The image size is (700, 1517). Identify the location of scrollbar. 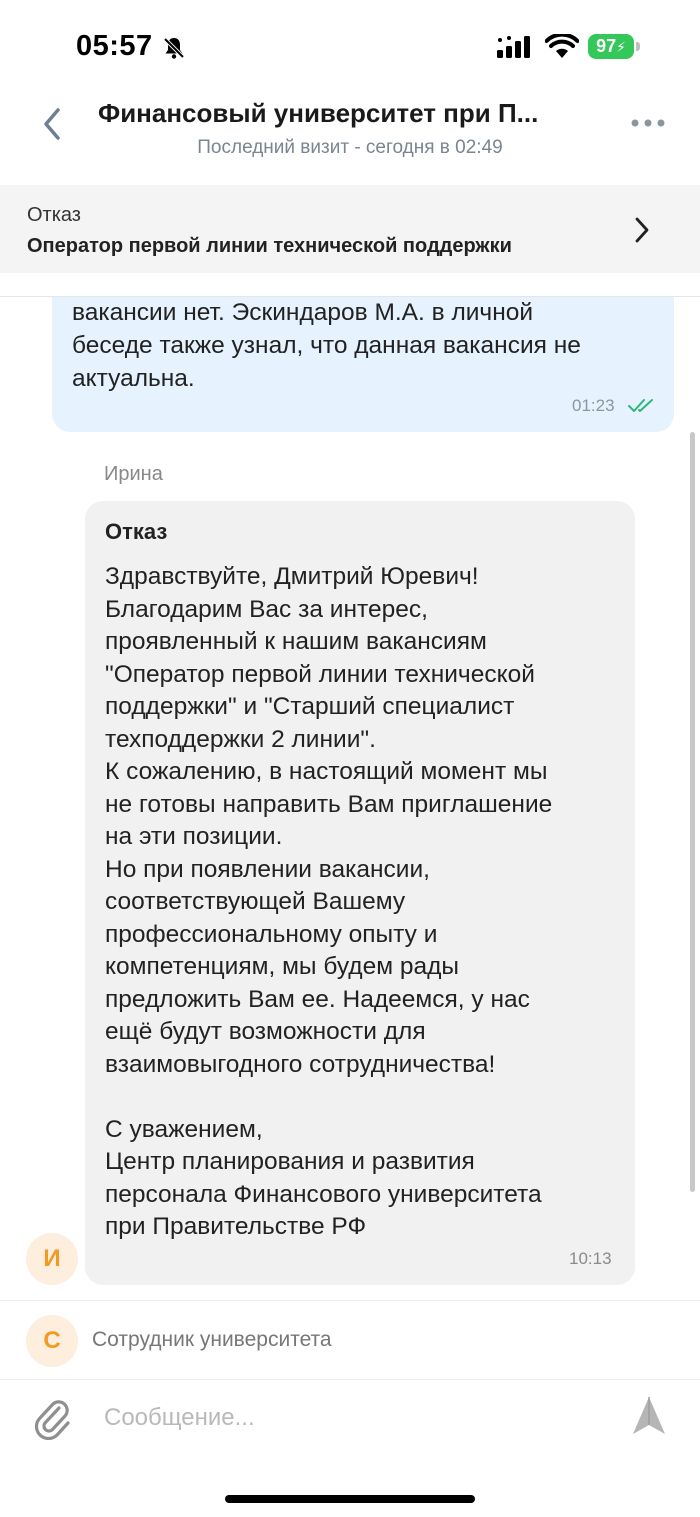
(692, 812).